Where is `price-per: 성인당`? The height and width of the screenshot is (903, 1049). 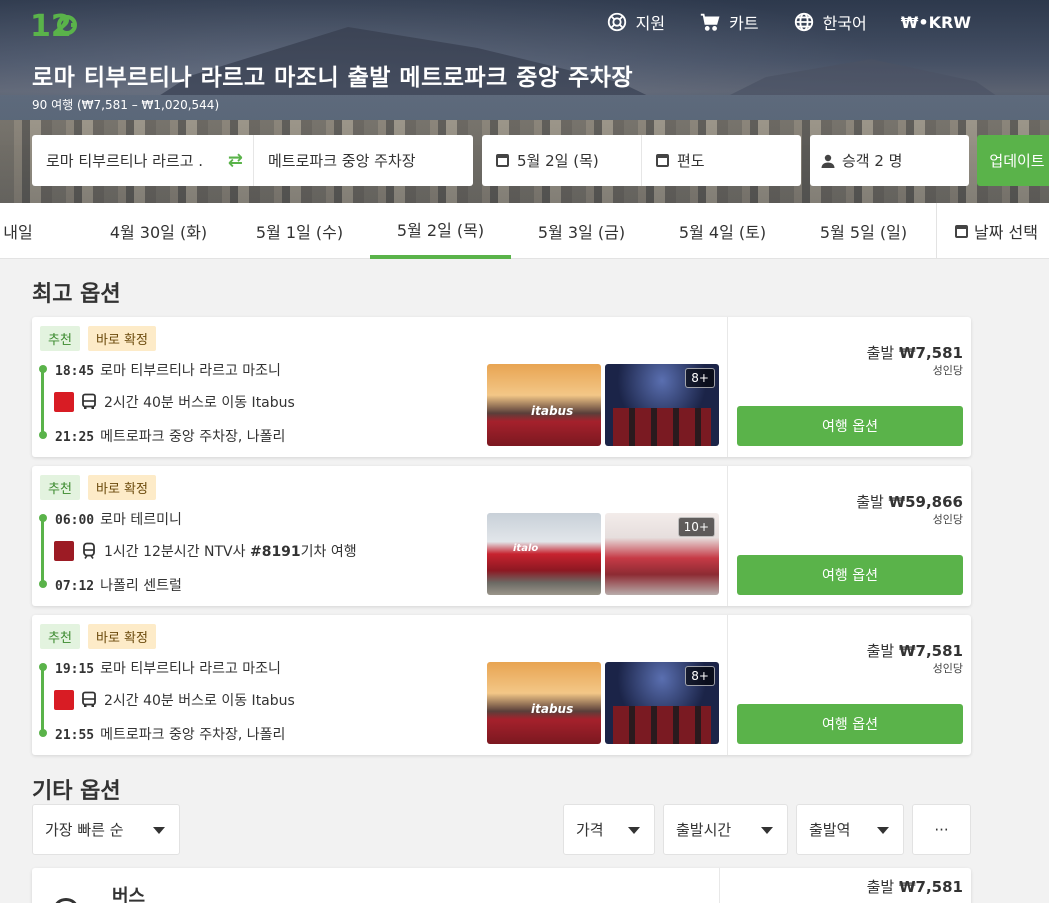
price-per: 성인당 is located at coordinates (947, 519).